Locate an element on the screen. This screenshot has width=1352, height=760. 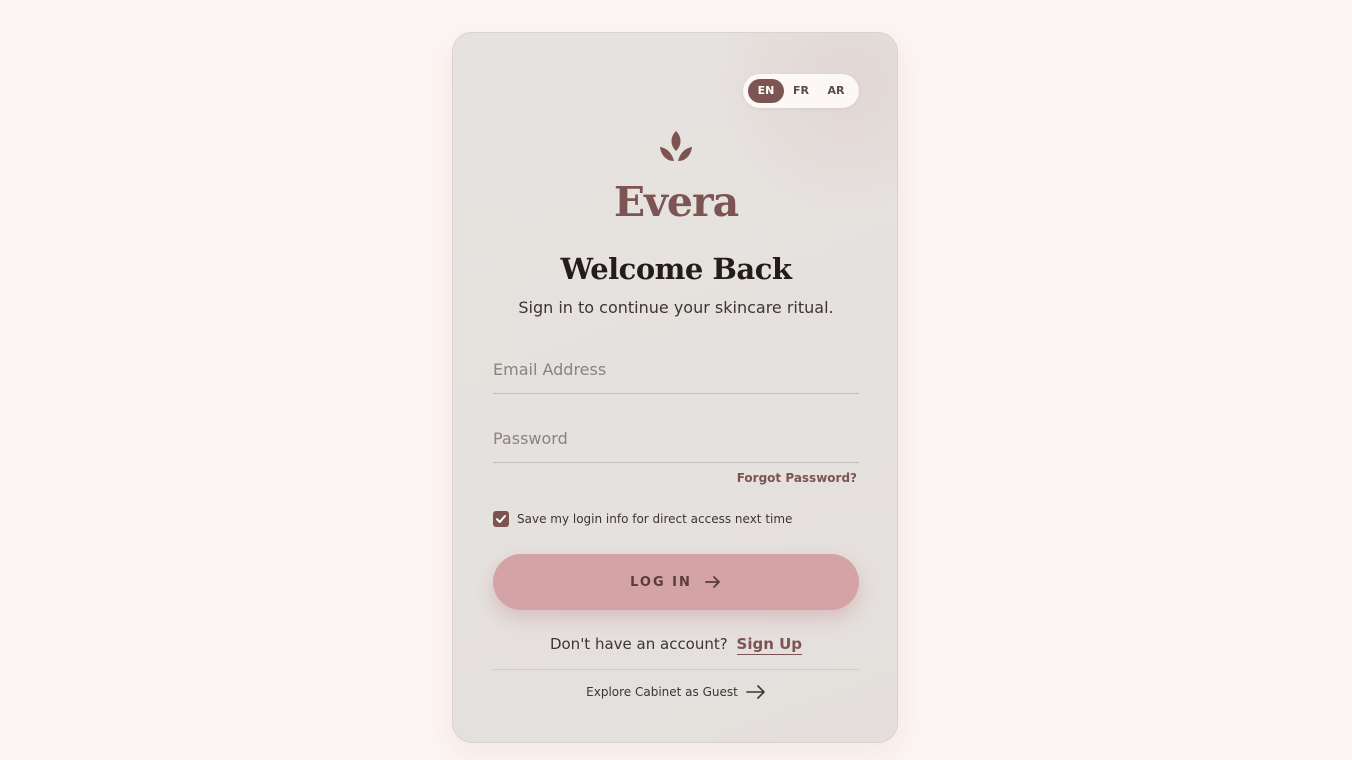
brand-name: Evera is located at coordinates (676, 202).